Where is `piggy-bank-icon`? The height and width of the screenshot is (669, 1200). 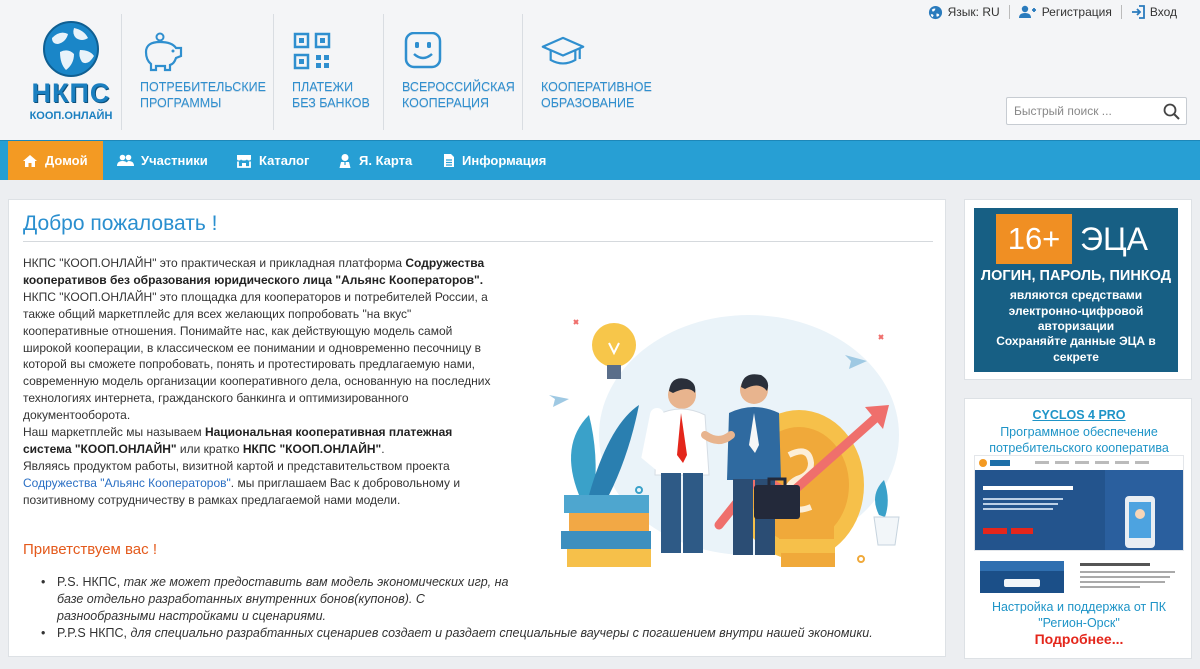 piggy-bank-icon is located at coordinates (163, 52).